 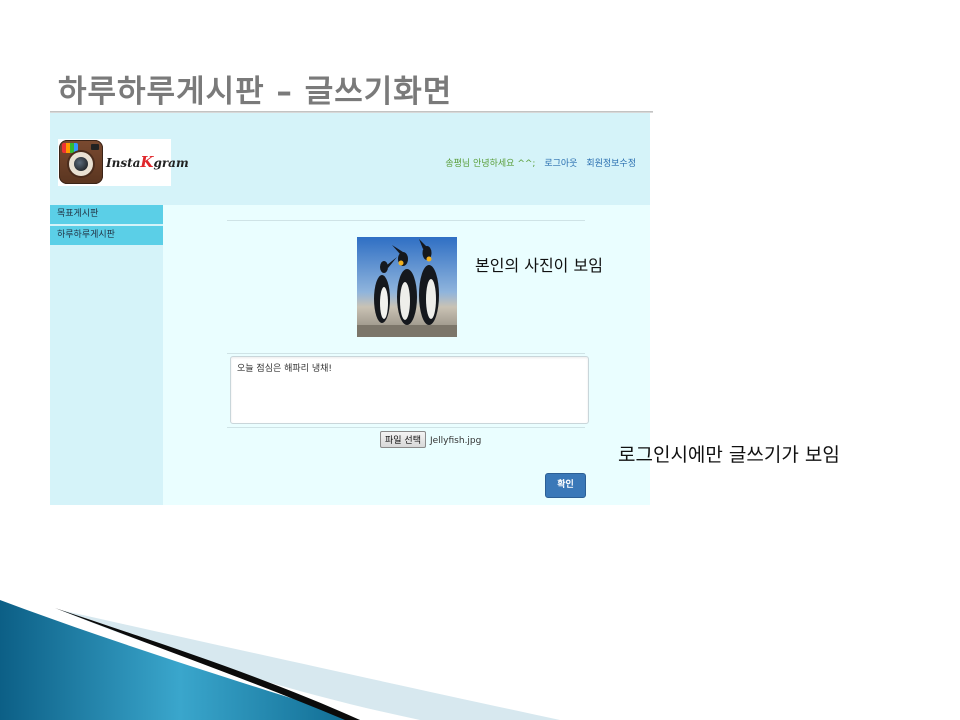 What do you see at coordinates (403, 439) in the screenshot?
I see `choose-file-button: 파일 선택` at bounding box center [403, 439].